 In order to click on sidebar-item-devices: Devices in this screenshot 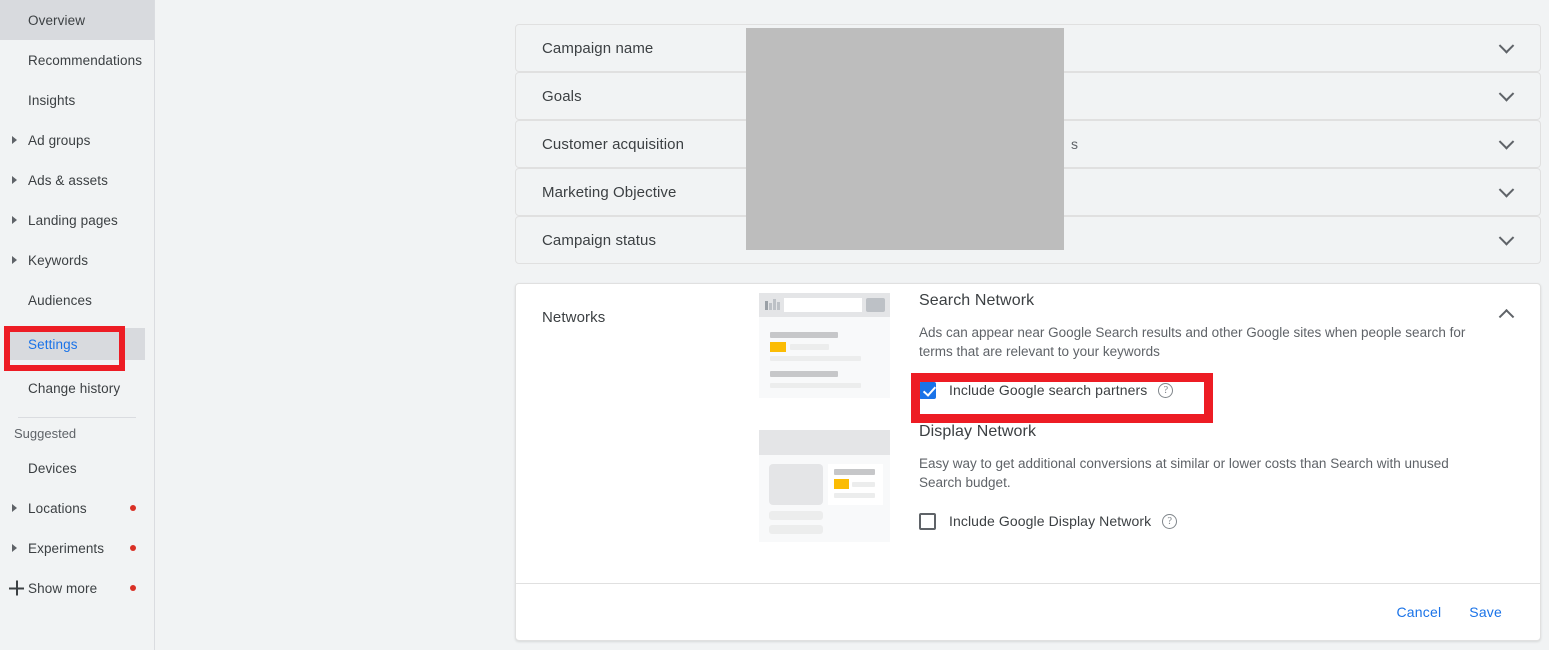, I will do `click(77, 468)`.